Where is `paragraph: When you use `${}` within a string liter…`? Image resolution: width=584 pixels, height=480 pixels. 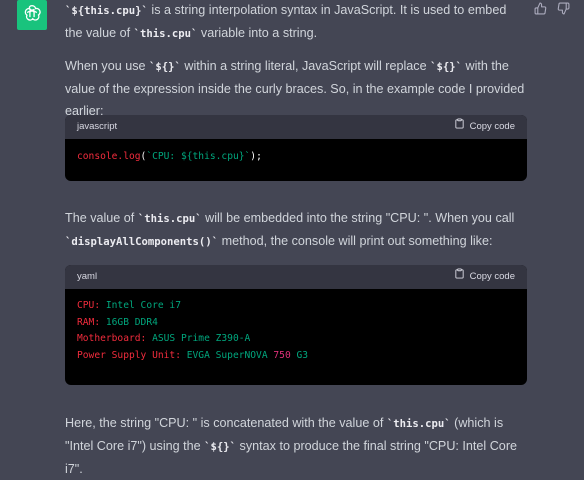 paragraph: When you use `${}` within a string liter… is located at coordinates (295, 88).